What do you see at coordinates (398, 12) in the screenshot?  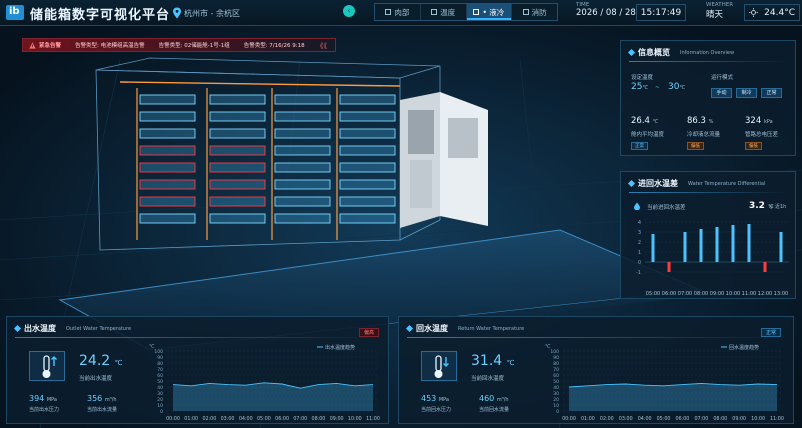 I see `tab-battery: 肉部` at bounding box center [398, 12].